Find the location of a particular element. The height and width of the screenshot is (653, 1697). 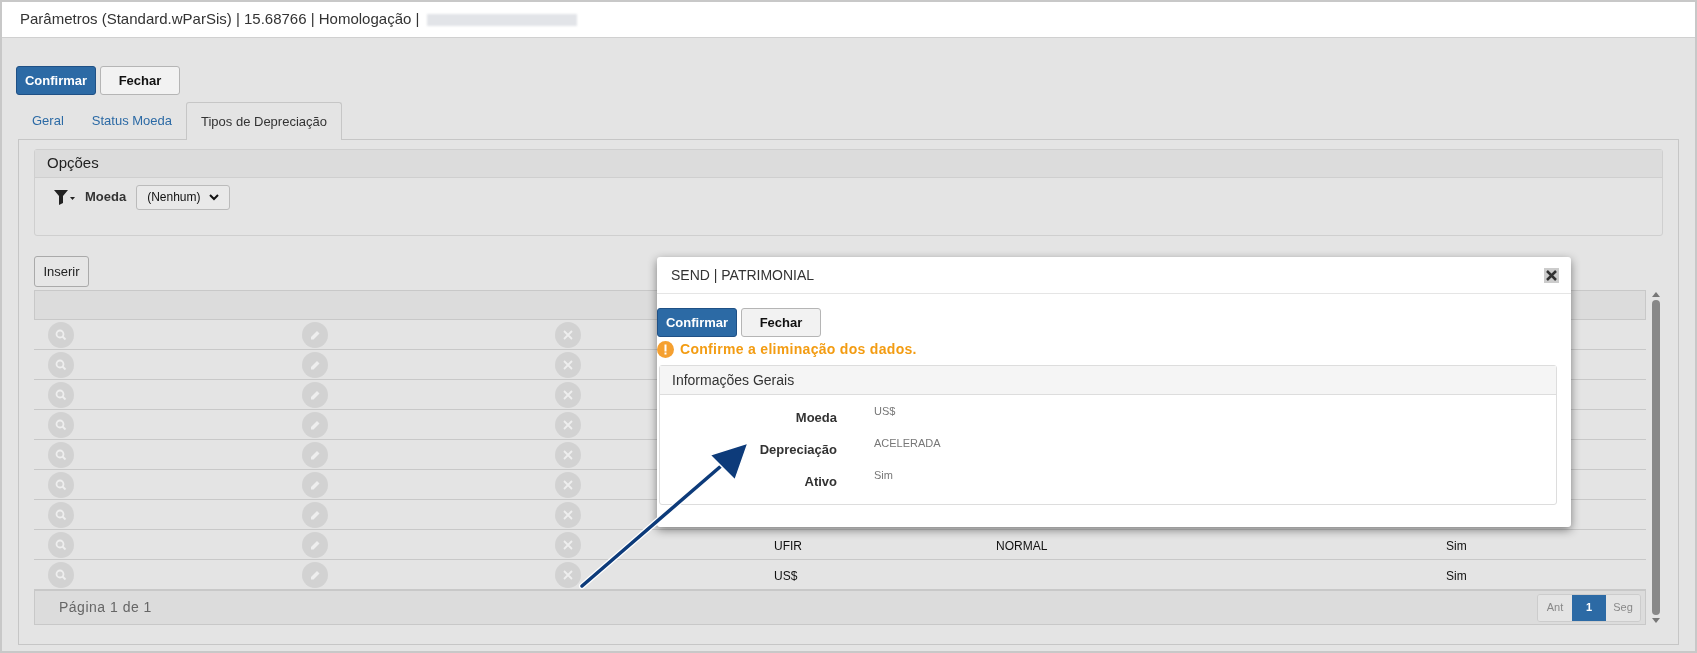

table-cell: UFIR is located at coordinates (788, 545).